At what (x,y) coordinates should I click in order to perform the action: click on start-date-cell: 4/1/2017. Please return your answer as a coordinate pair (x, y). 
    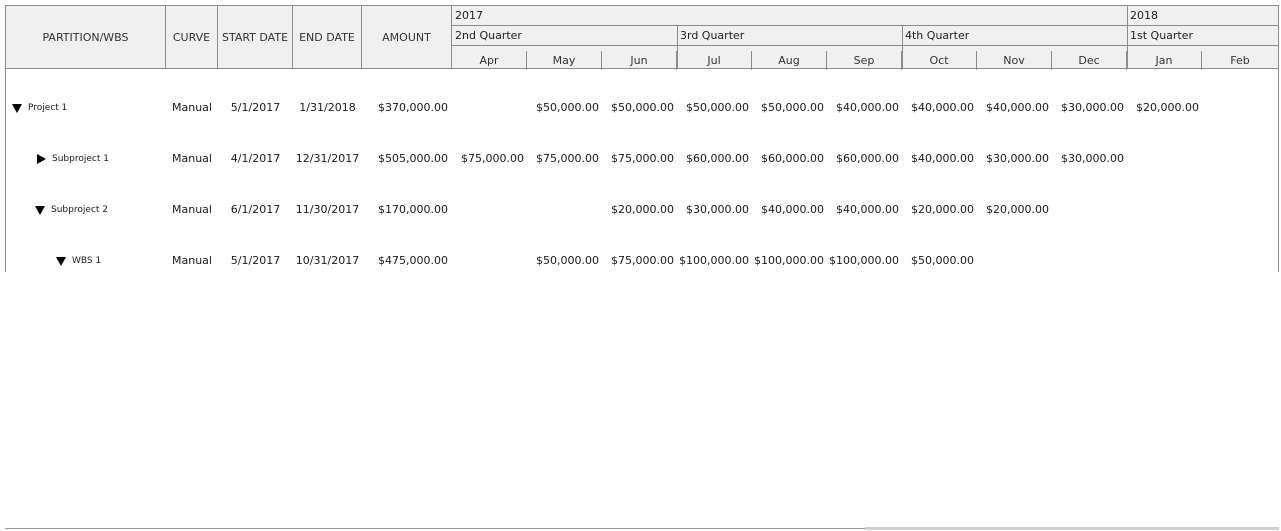
    Looking at the image, I should click on (255, 159).